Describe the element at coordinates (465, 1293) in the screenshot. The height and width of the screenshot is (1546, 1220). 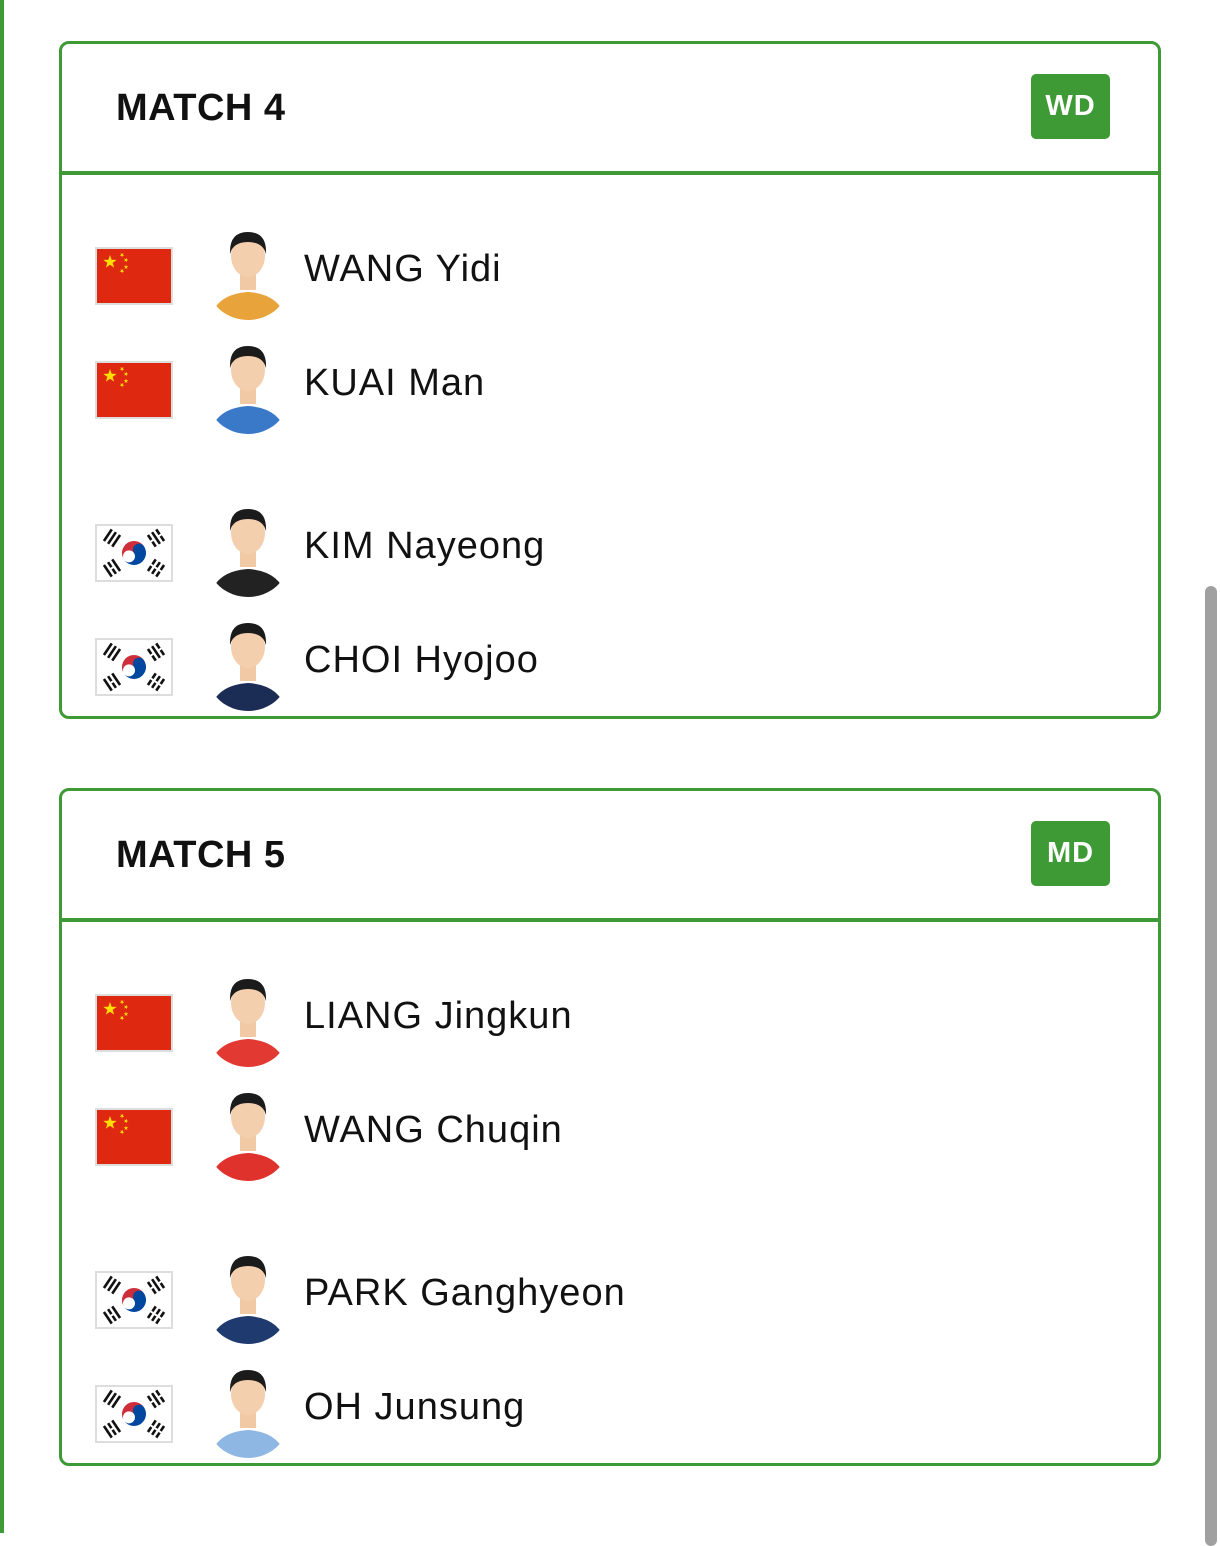
I see `player-name: PARK Ganghyeon` at that location.